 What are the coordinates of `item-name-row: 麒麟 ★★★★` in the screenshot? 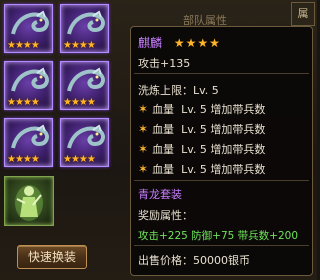 It's located at (179, 42).